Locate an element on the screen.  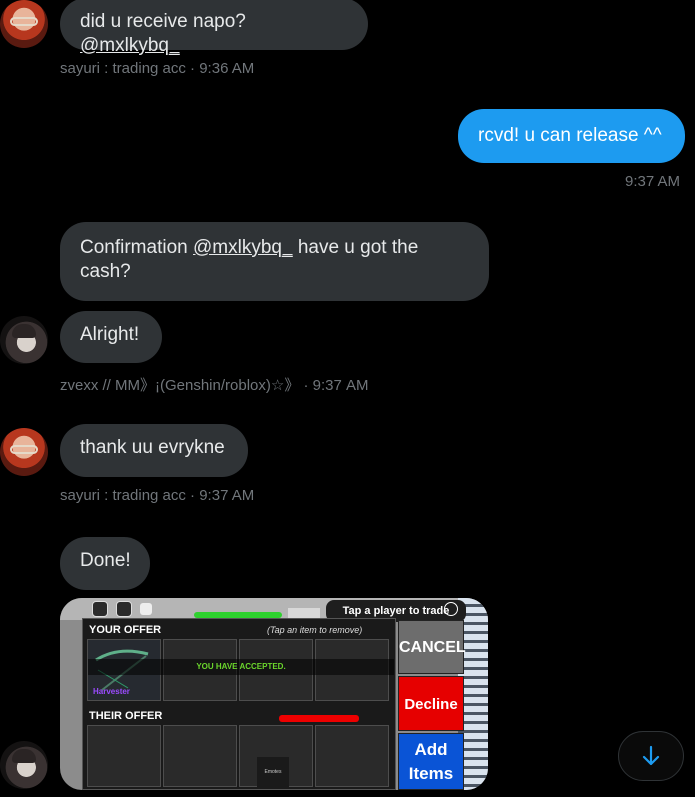
roblox-menu-icon is located at coordinates (100, 609).